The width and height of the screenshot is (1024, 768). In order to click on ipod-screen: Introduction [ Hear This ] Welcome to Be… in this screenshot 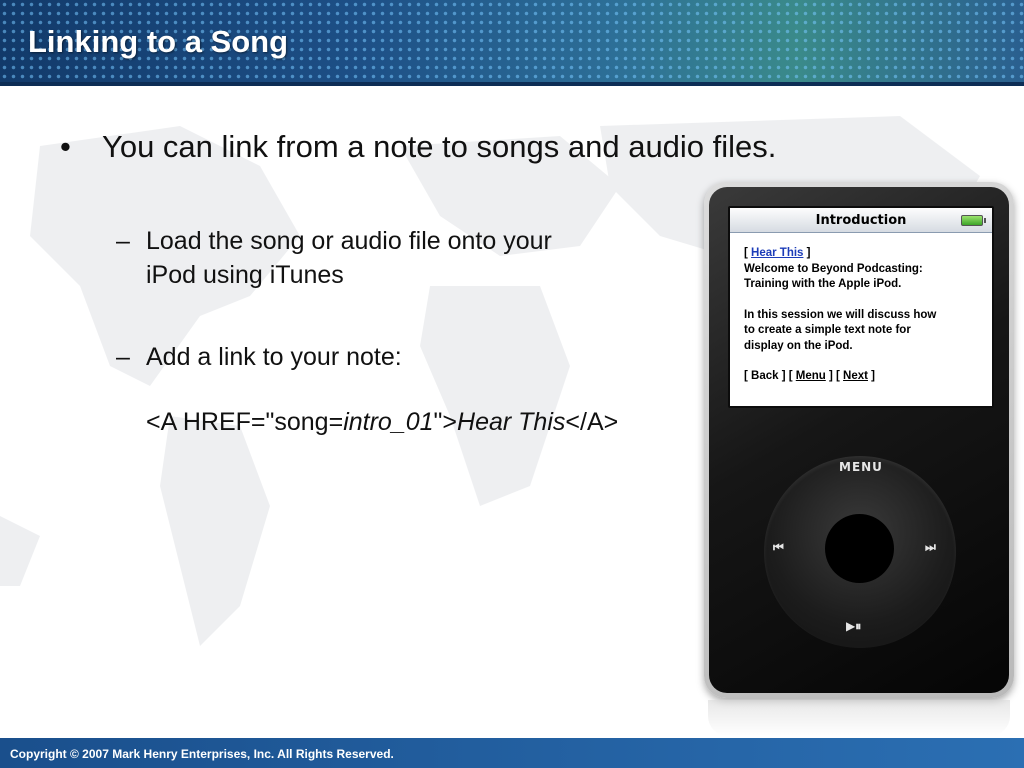, I will do `click(861, 307)`.